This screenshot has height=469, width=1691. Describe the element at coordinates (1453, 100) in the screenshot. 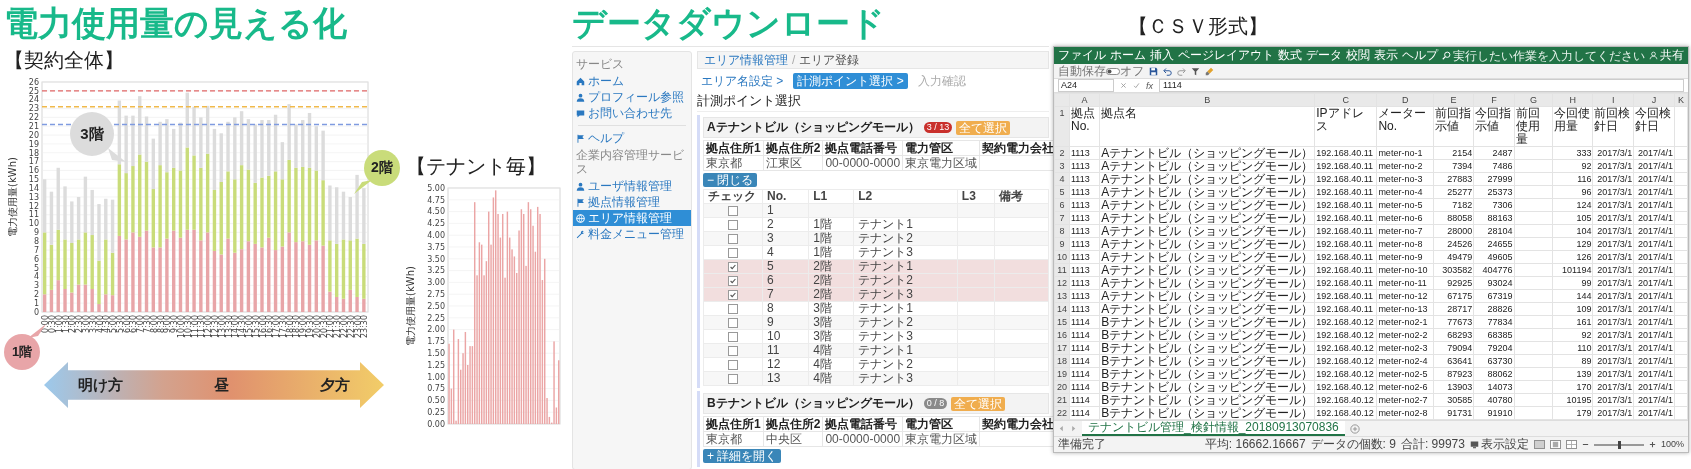

I see `column-header: E` at that location.